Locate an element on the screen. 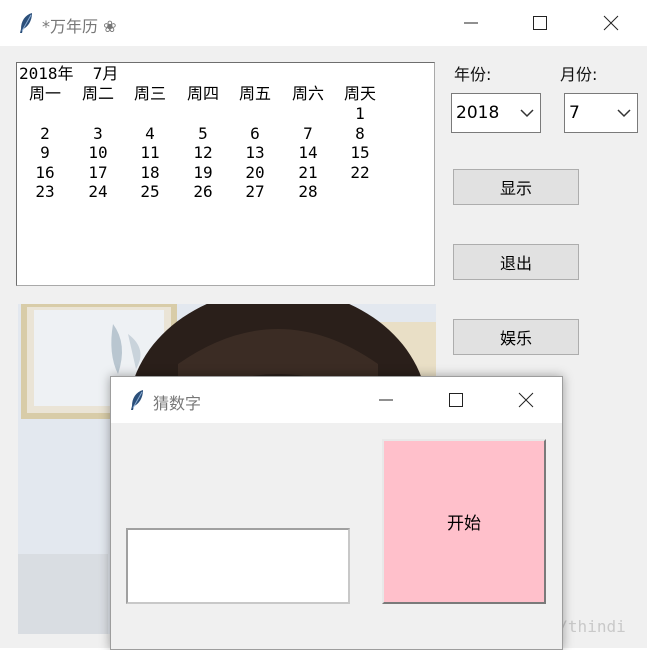 The image size is (647, 650). calendar-day: 17 is located at coordinates (98, 172).